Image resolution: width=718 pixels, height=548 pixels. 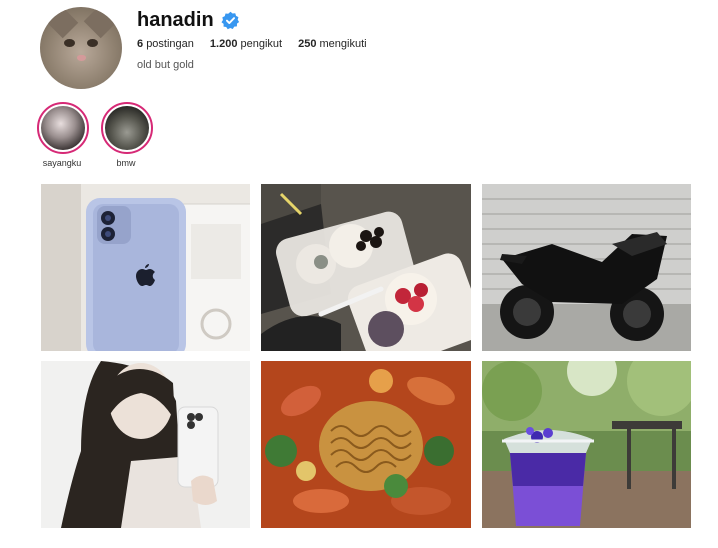 I want to click on following-label: mengikuti, so click(x=343, y=44).